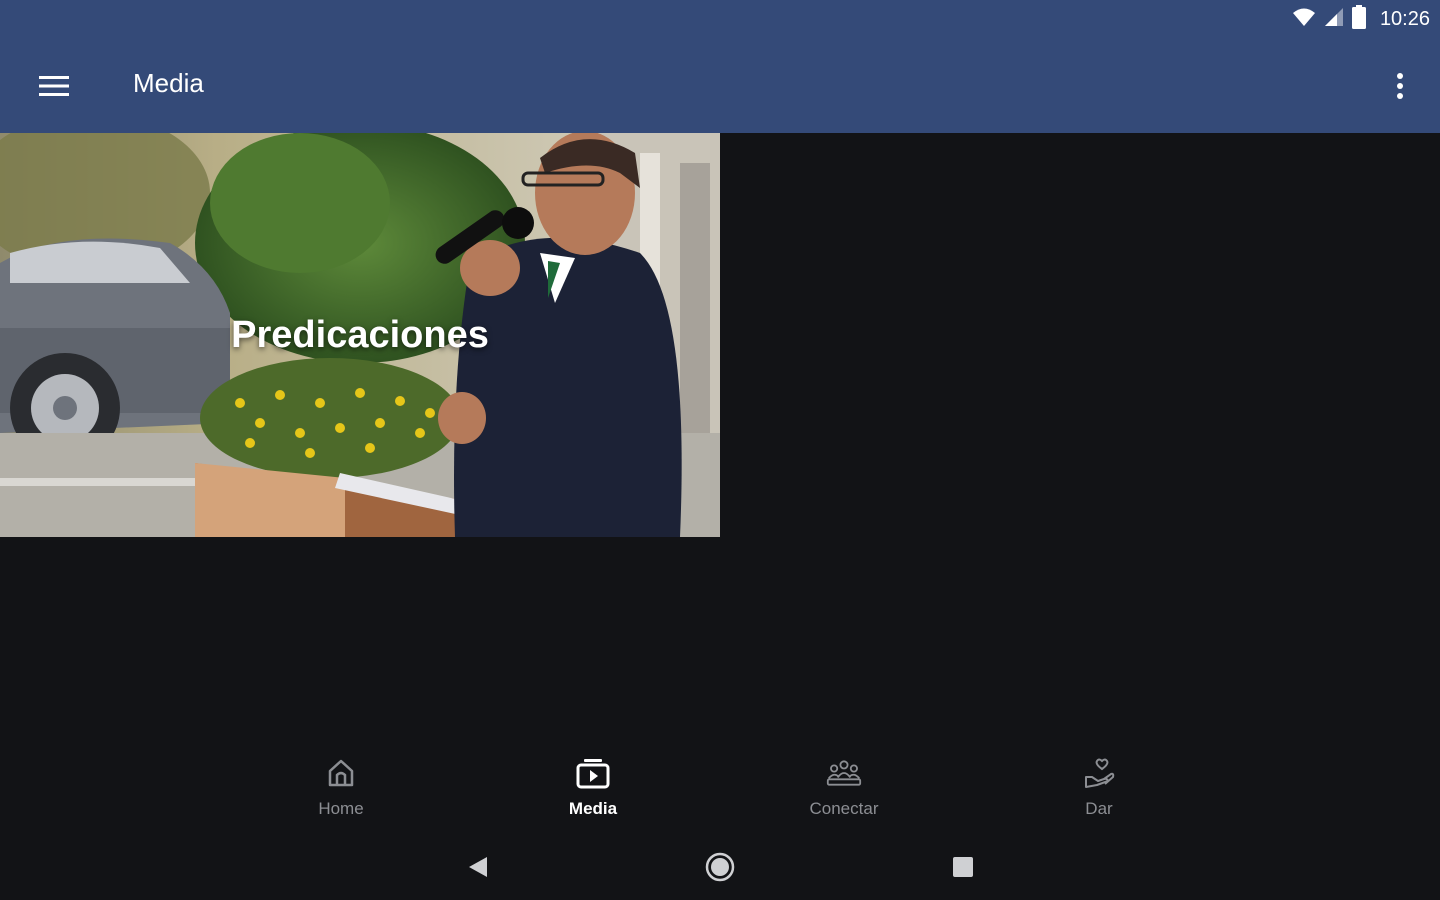 The width and height of the screenshot is (1440, 900). I want to click on recents-icon, so click(963, 867).